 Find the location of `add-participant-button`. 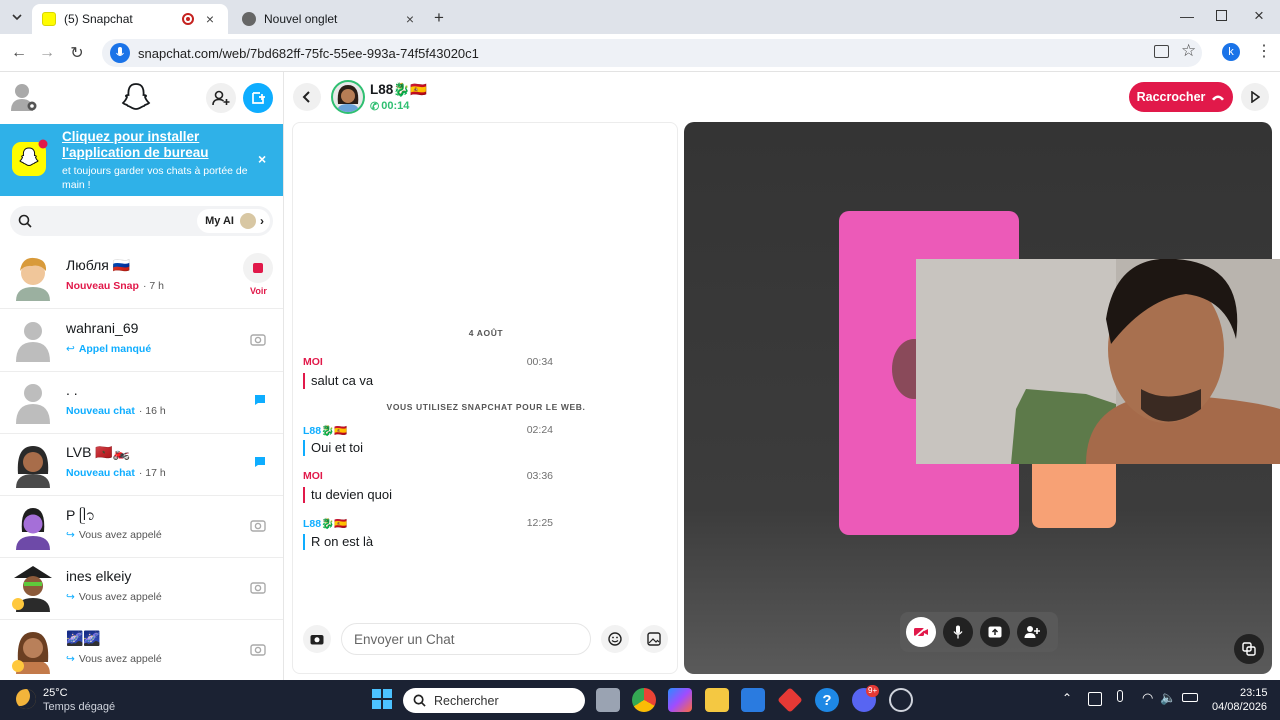

add-participant-button is located at coordinates (1032, 632).